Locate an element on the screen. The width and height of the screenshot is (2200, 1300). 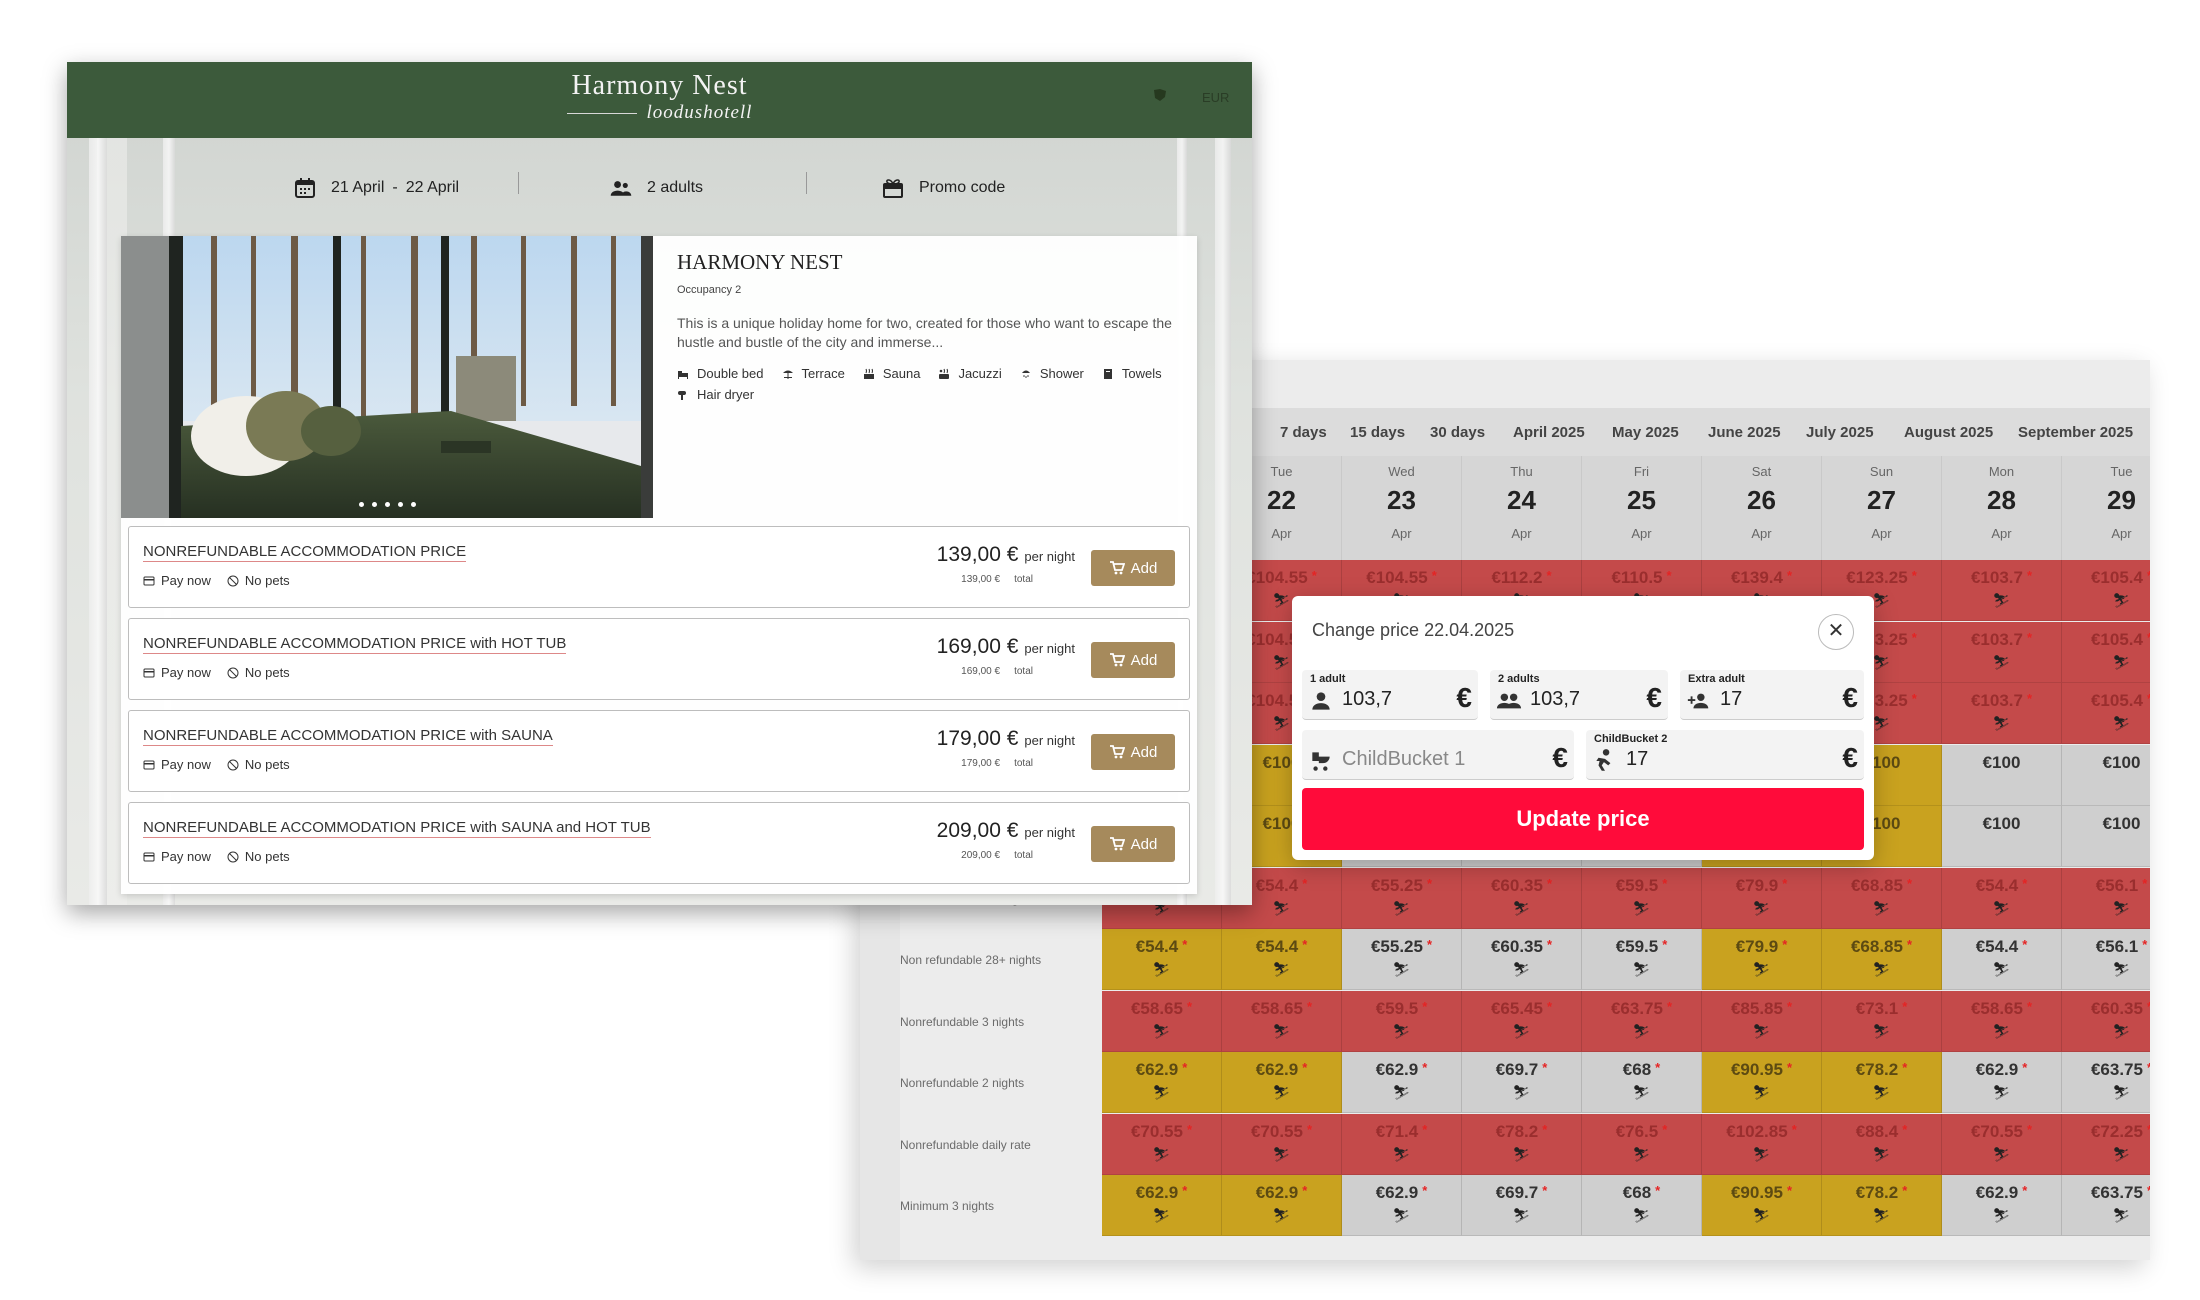
price-cell: €73.1 * ⛷ is located at coordinates (1882, 1021).